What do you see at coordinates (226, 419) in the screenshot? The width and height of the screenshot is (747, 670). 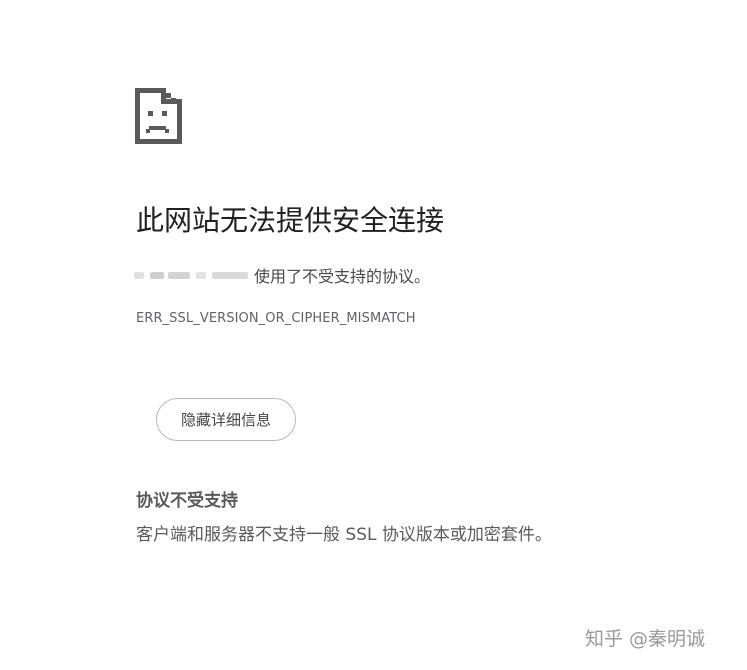 I see `hide-details-button: 隐藏详细信息` at bounding box center [226, 419].